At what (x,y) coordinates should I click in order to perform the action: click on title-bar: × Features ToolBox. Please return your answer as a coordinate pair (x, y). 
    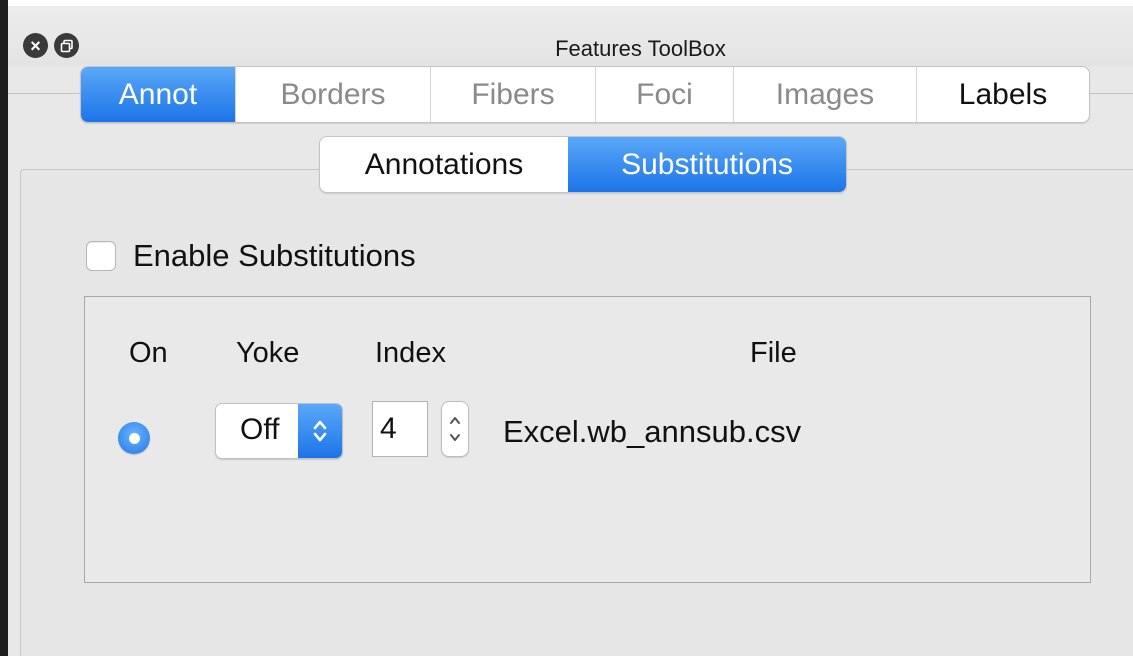
    Looking at the image, I should click on (570, 36).